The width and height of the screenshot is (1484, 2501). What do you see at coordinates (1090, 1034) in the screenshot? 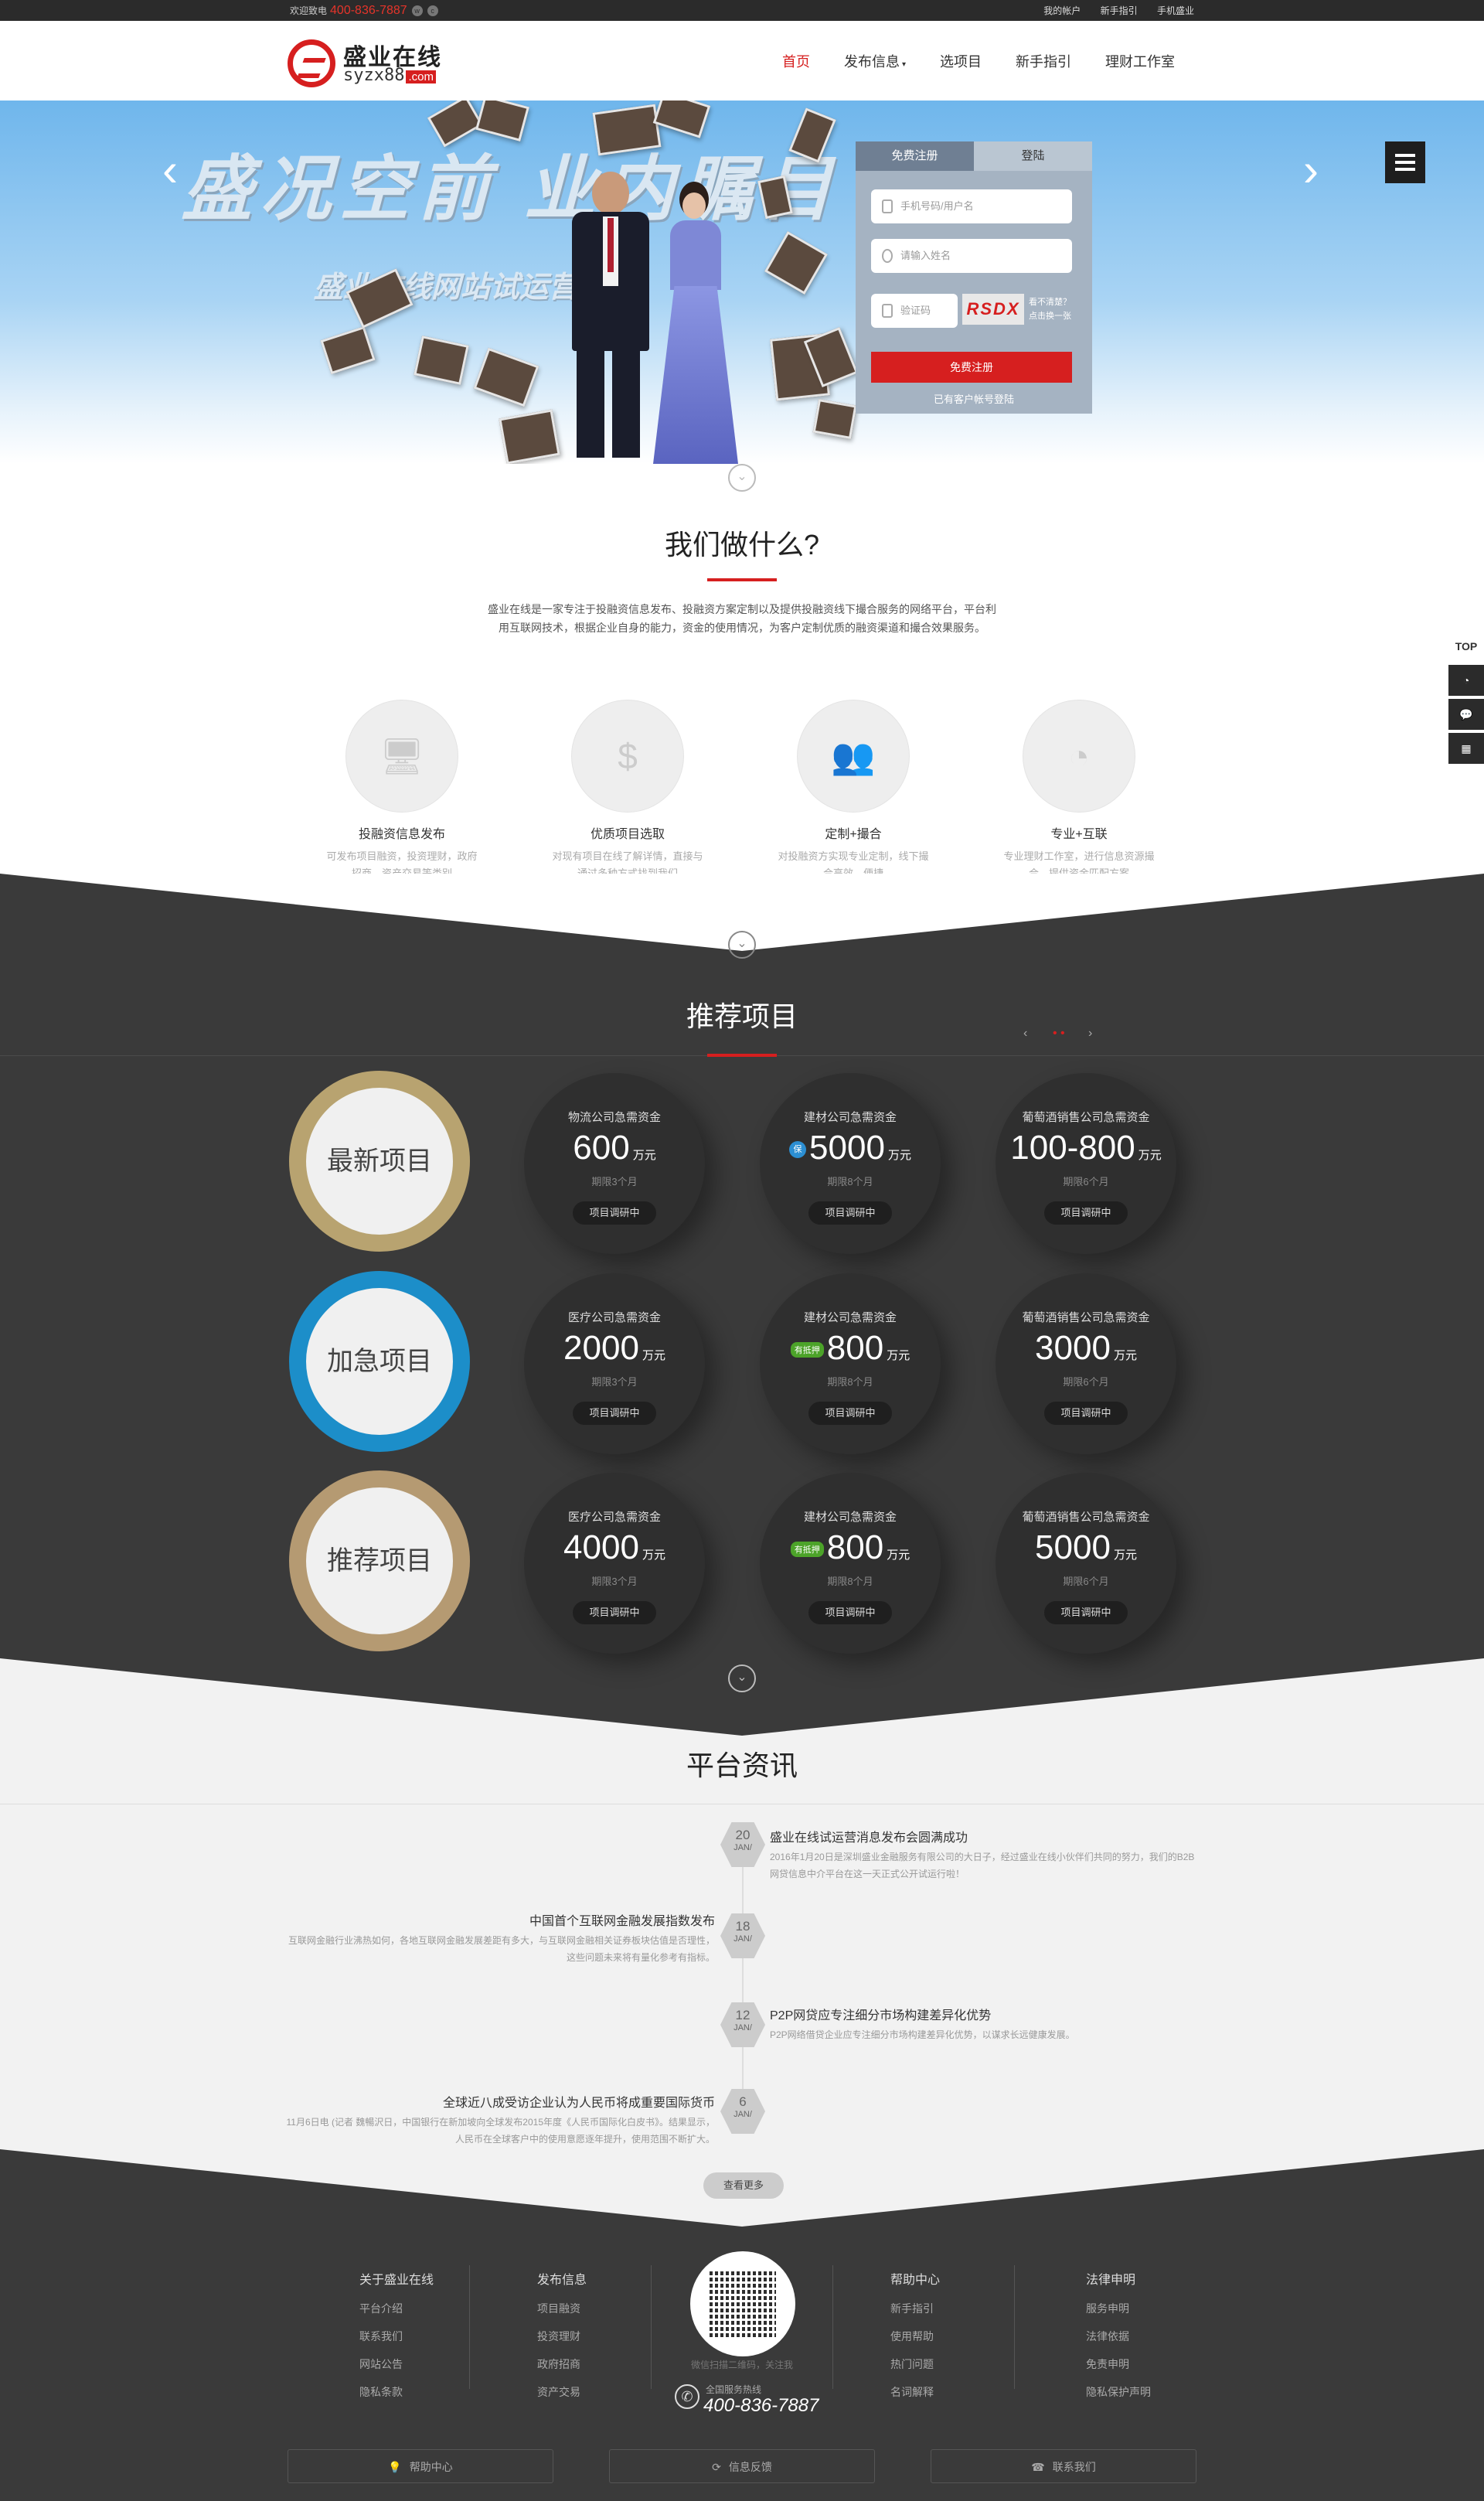
I see `next-page-arrow: ›` at bounding box center [1090, 1034].